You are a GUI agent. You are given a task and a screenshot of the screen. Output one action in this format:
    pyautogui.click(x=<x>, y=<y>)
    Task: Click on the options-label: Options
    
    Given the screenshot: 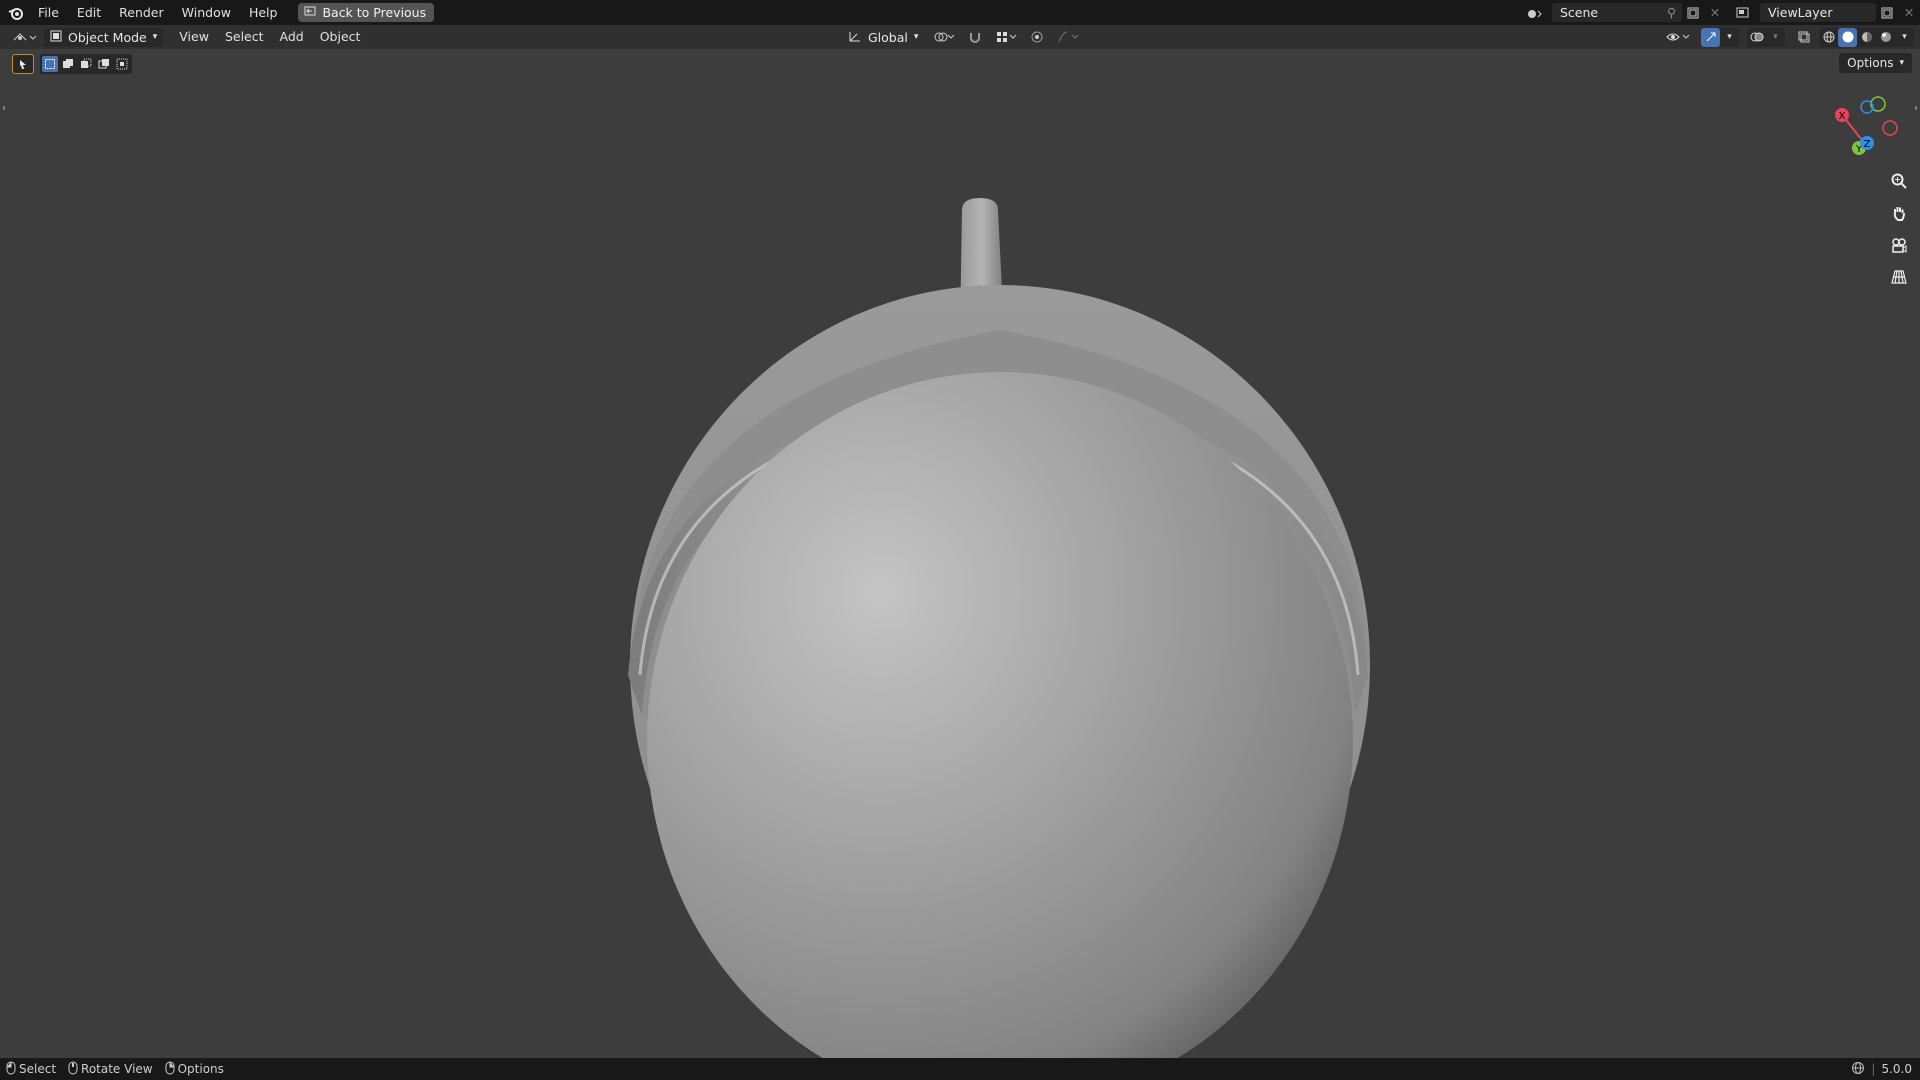 What is the action you would take?
    pyautogui.click(x=1870, y=63)
    